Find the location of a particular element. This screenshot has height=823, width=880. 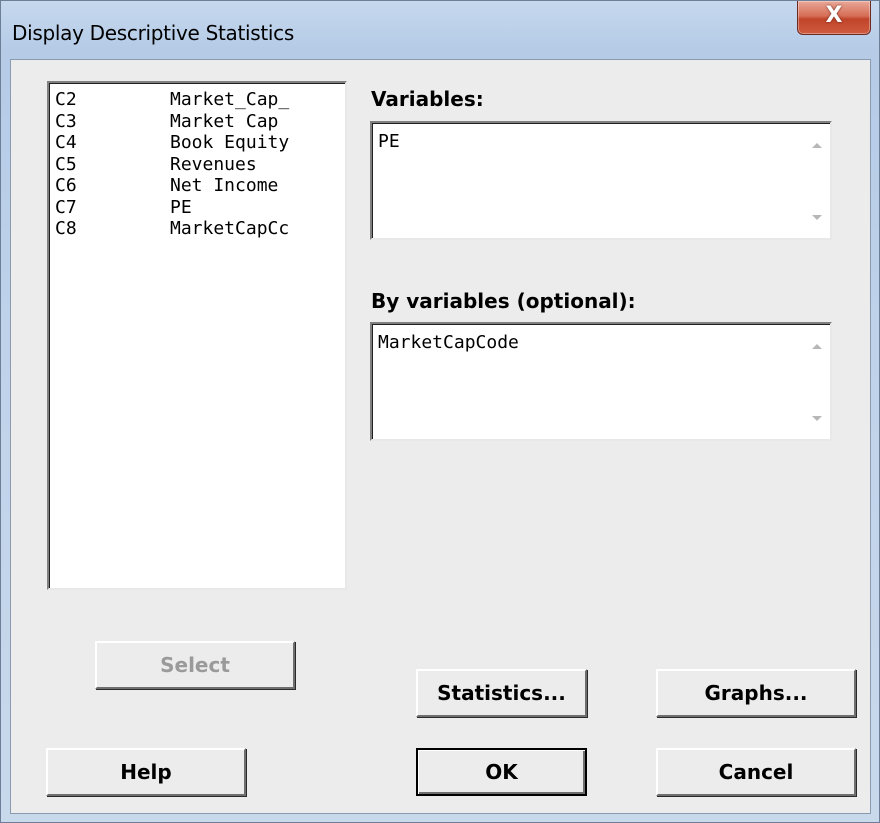

column-id: C3 is located at coordinates (66, 121).